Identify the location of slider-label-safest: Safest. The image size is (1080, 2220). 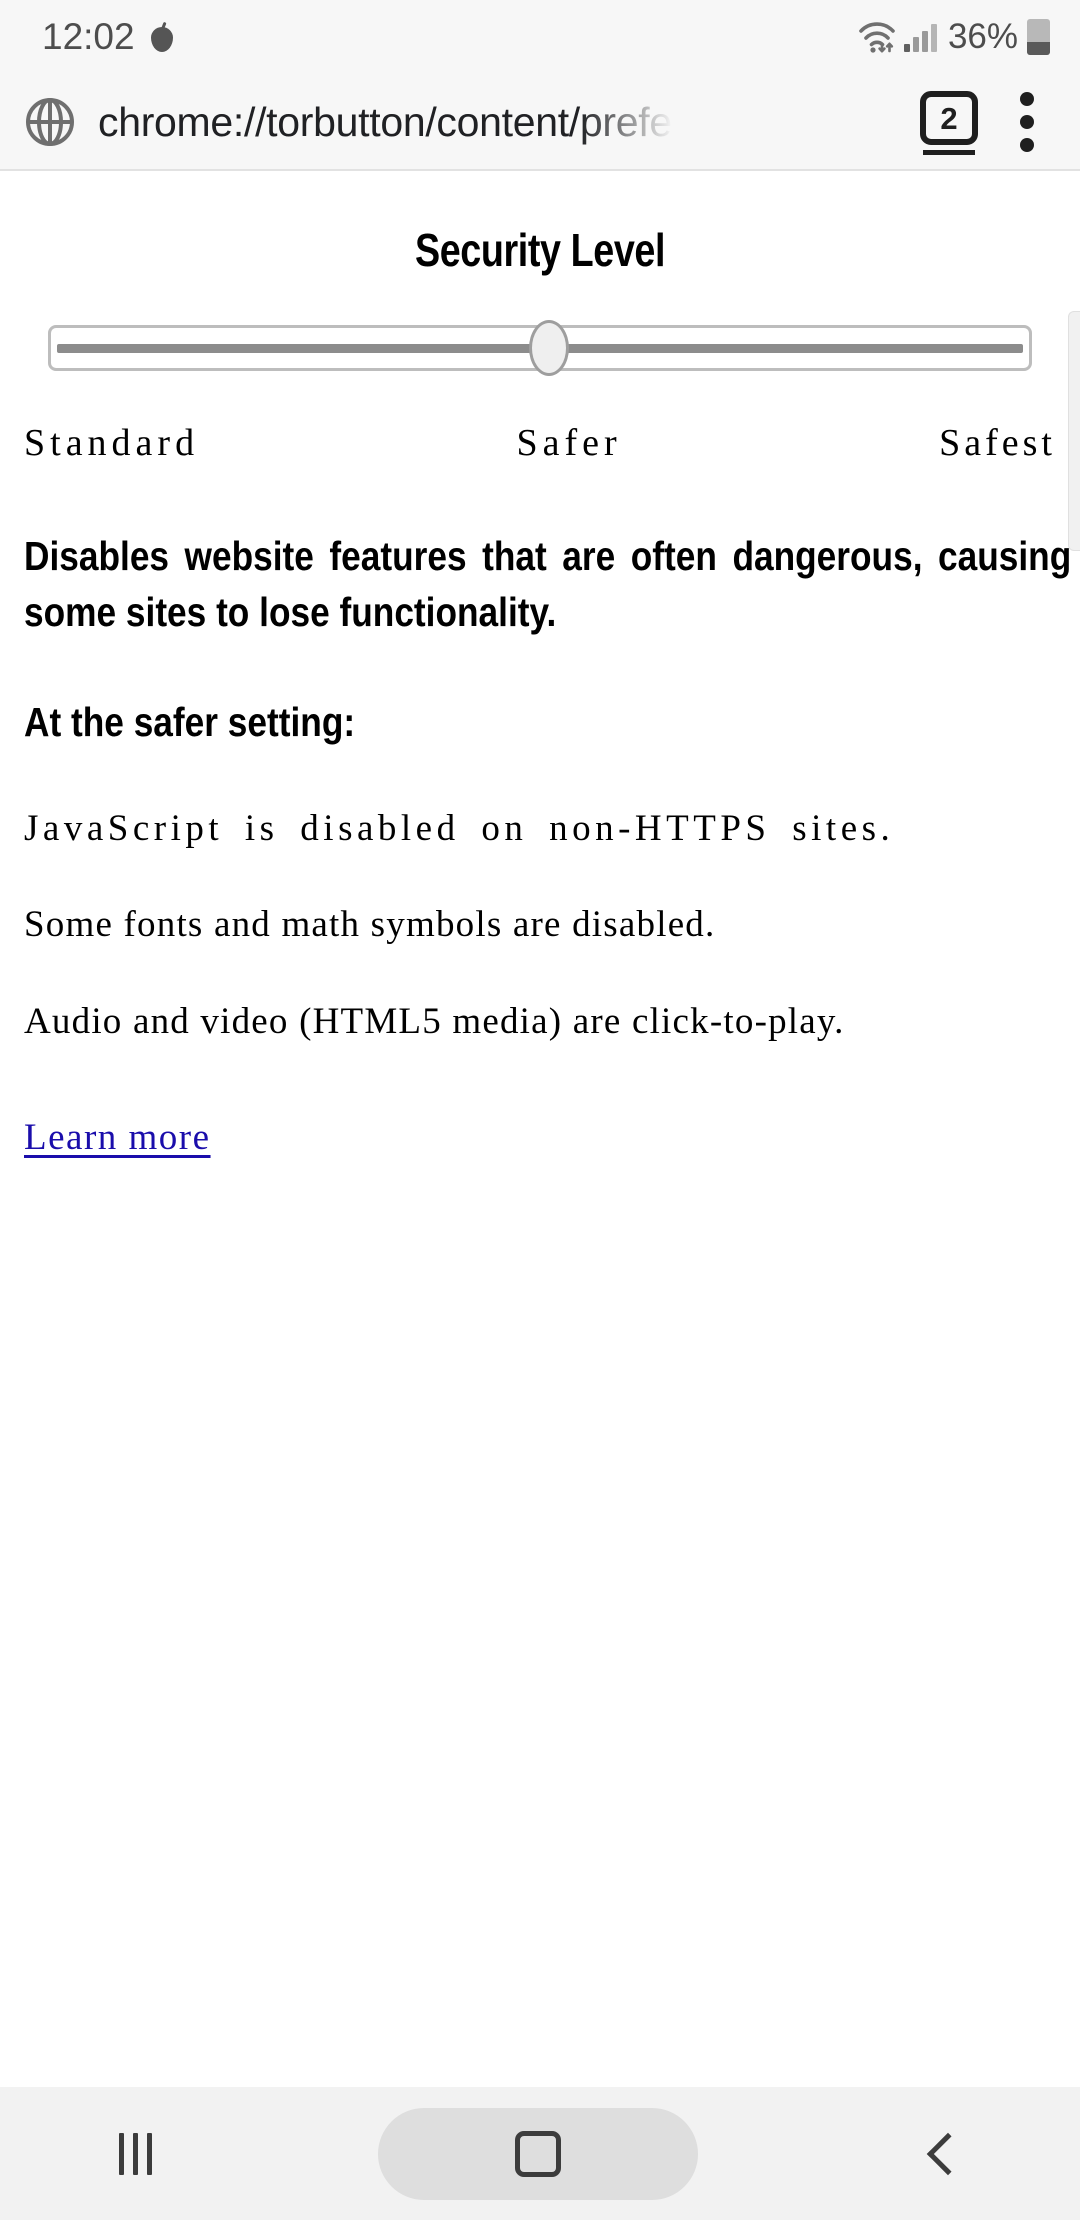
(997, 443).